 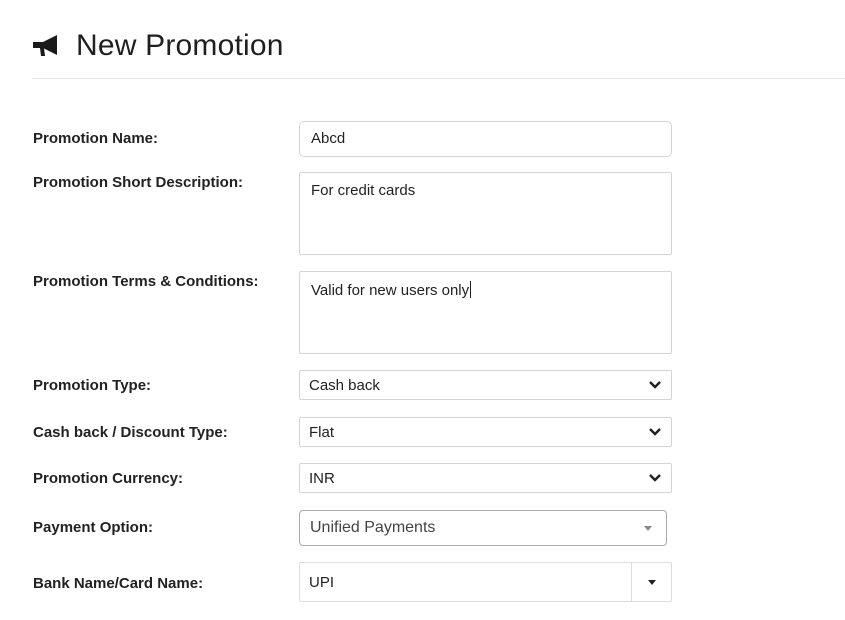 I want to click on short-description-label: Promotion Short Description:, so click(x=138, y=182).